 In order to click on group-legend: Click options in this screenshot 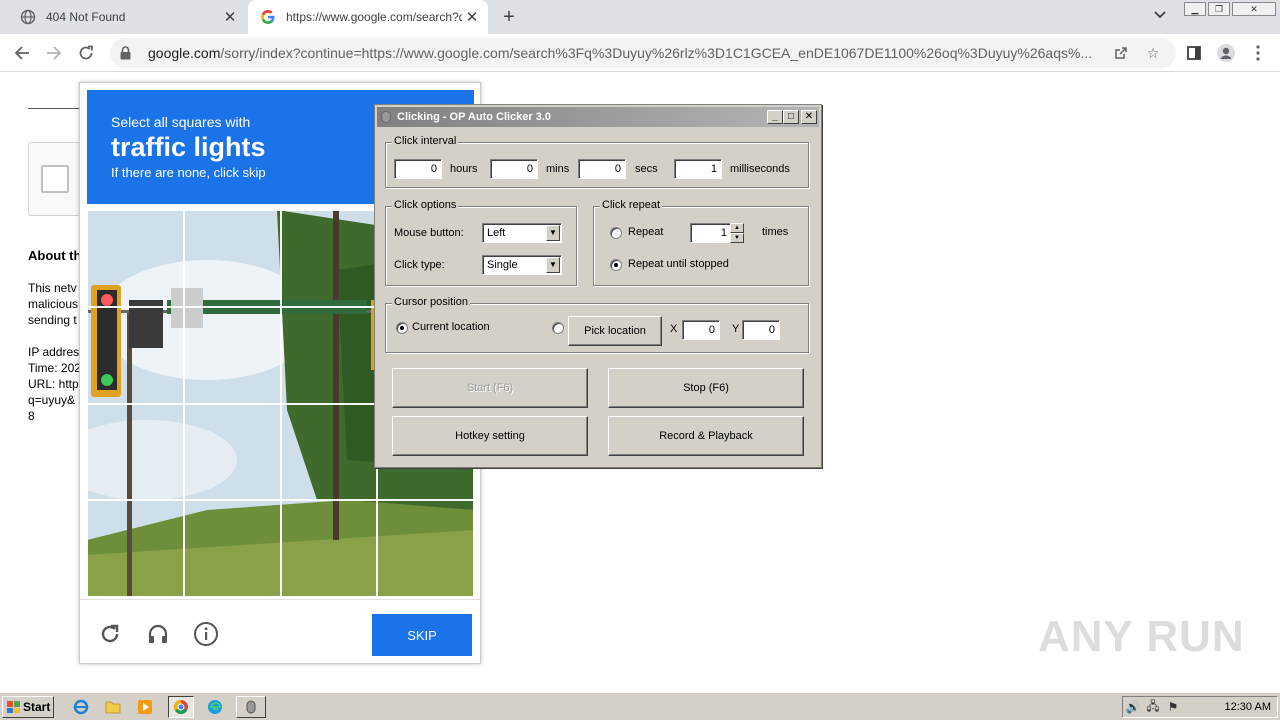, I will do `click(425, 205)`.